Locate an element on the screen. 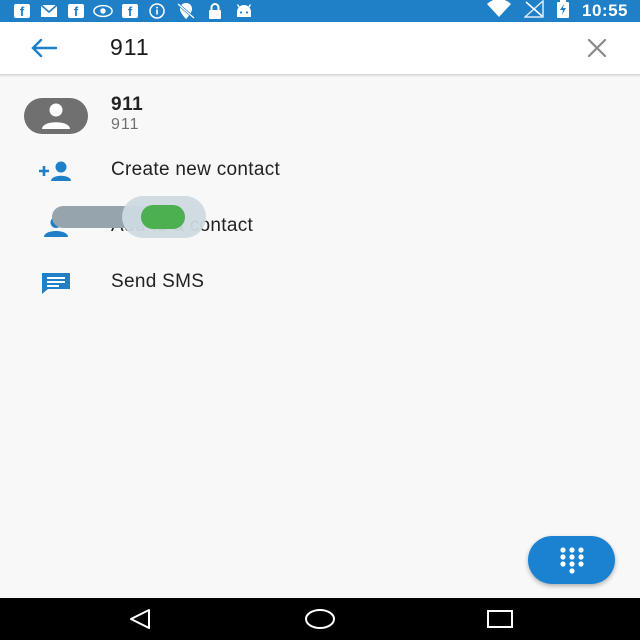 Image resolution: width=640 pixels, height=640 pixels. android-icon is located at coordinates (244, 11).